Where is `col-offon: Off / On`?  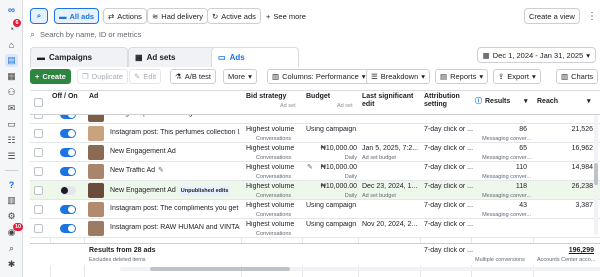
col-offon: Off / On is located at coordinates (67, 97).